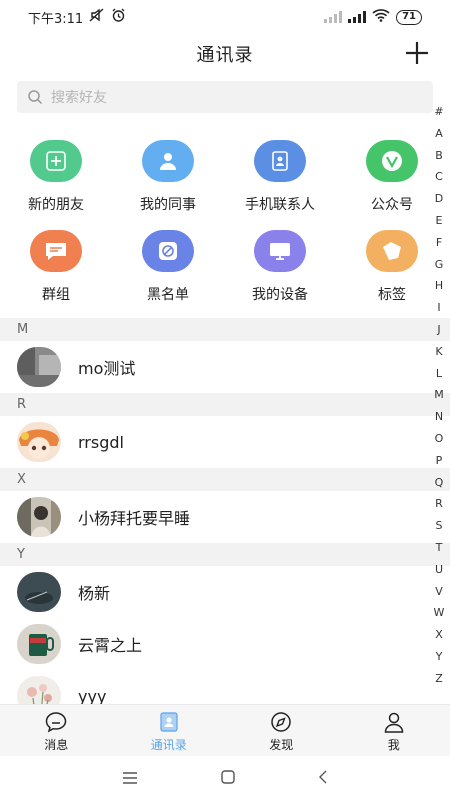 The width and height of the screenshot is (450, 800). I want to click on page-title: 通讯录, so click(225, 55).